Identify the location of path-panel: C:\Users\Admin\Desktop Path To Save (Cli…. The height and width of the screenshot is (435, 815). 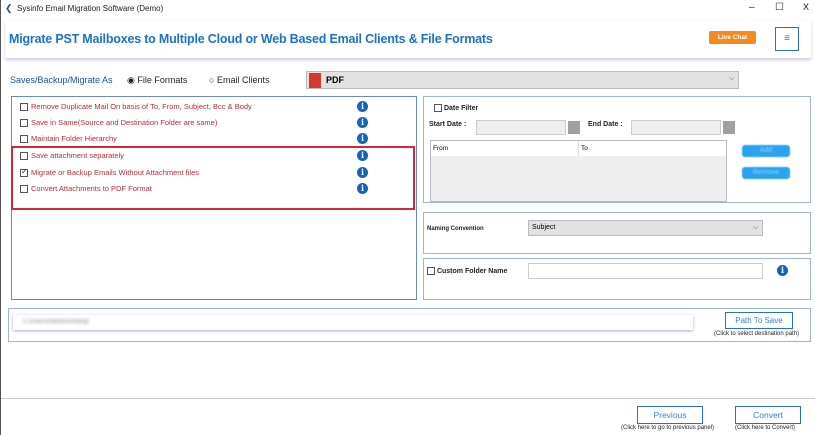
(409, 325).